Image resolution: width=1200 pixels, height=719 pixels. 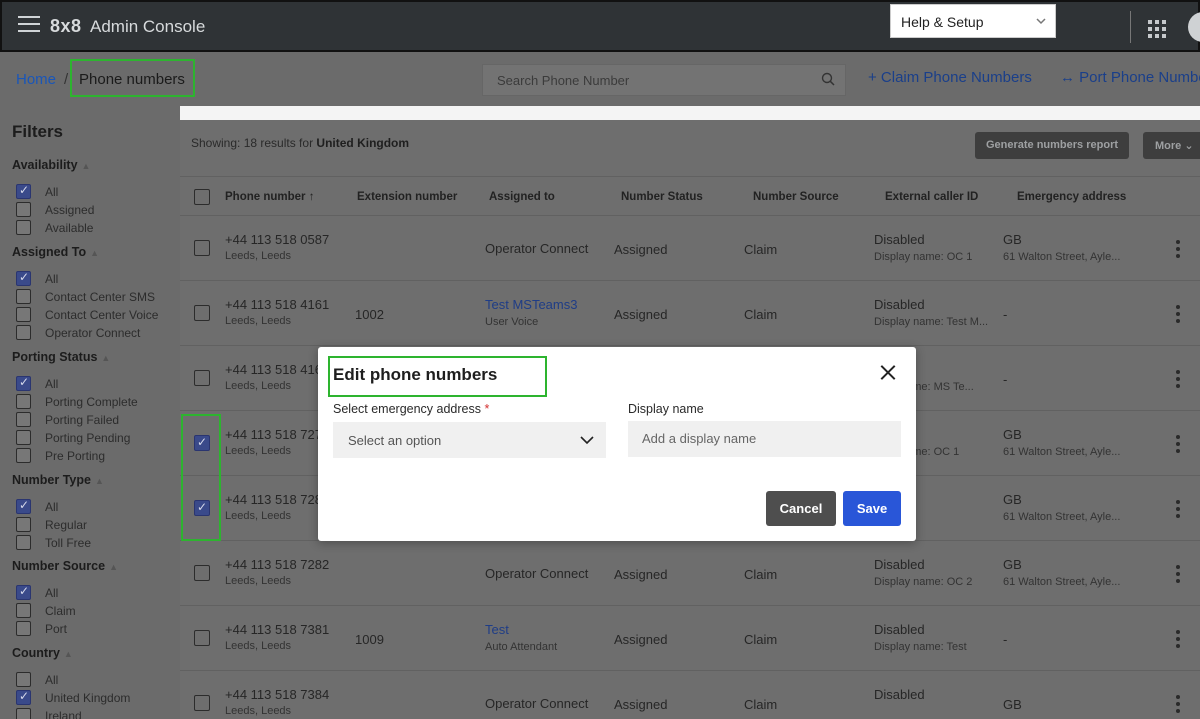 What do you see at coordinates (70, 210) in the screenshot?
I see `filter-option-label: Assigned` at bounding box center [70, 210].